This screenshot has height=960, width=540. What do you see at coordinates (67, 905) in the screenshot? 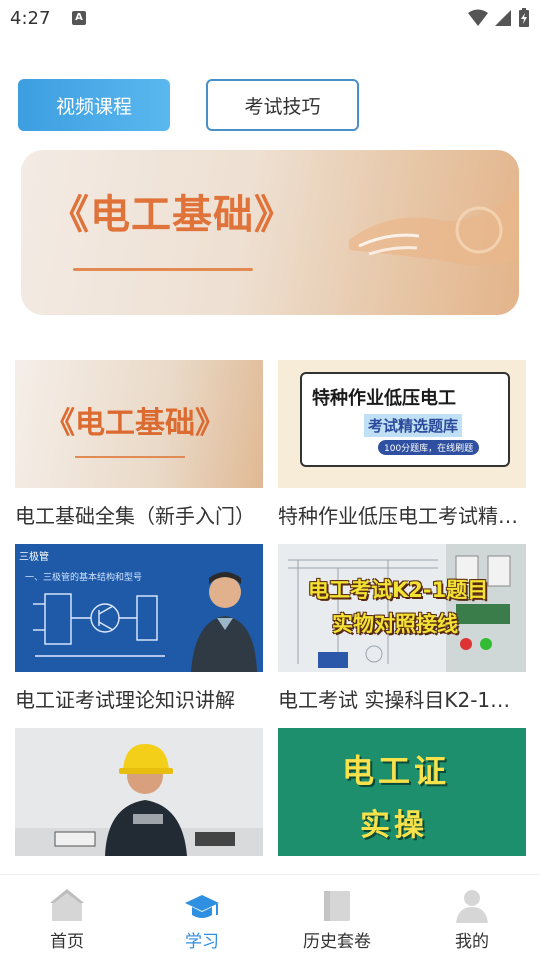
I see `home-icon` at bounding box center [67, 905].